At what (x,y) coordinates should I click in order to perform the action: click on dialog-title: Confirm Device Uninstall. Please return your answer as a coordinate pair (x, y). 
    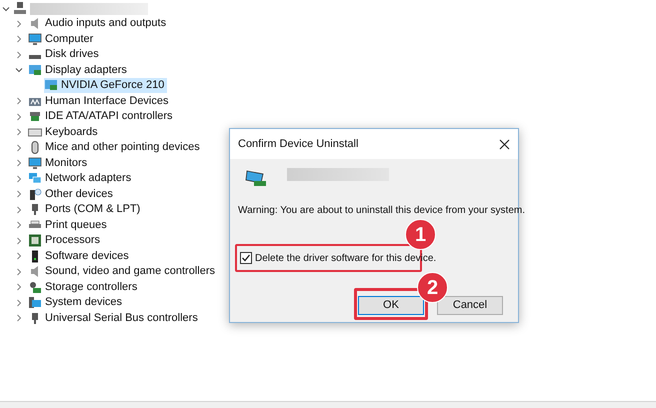
    Looking at the image, I should click on (298, 144).